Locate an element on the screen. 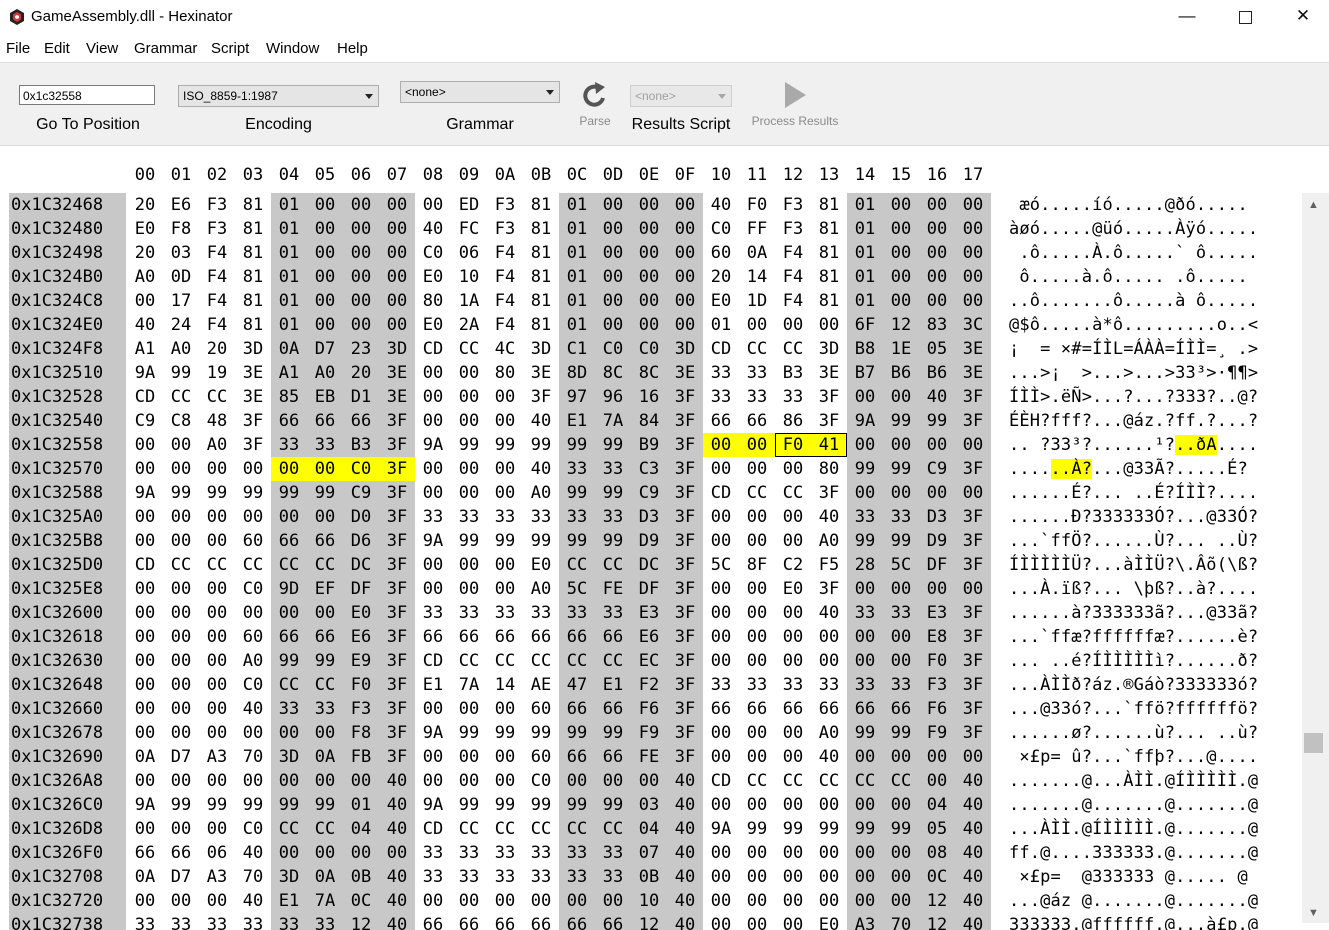 This screenshot has height=930, width=1329. ascii-text: ÍÌÌÌÌÌÜ?...àÌÌÜ?\.Âõ(\ß? is located at coordinates (1133, 565).